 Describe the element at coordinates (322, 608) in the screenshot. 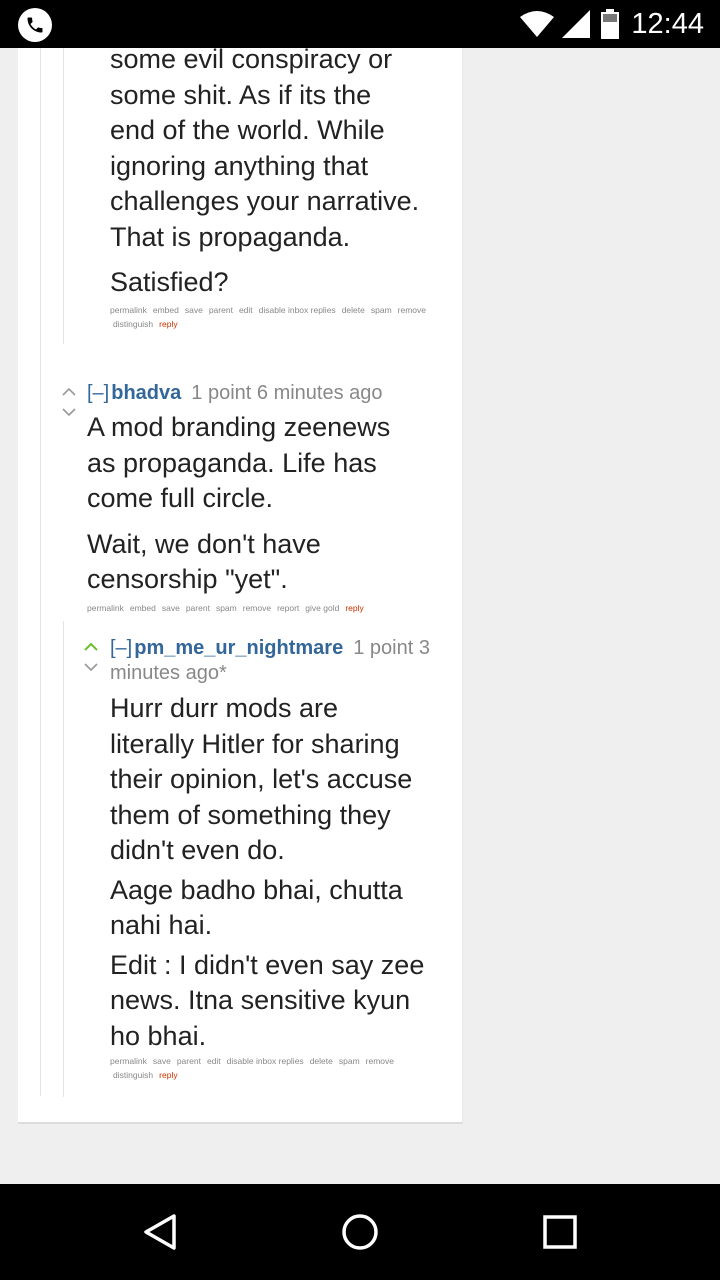

I see `give-gold-button: give gold` at that location.